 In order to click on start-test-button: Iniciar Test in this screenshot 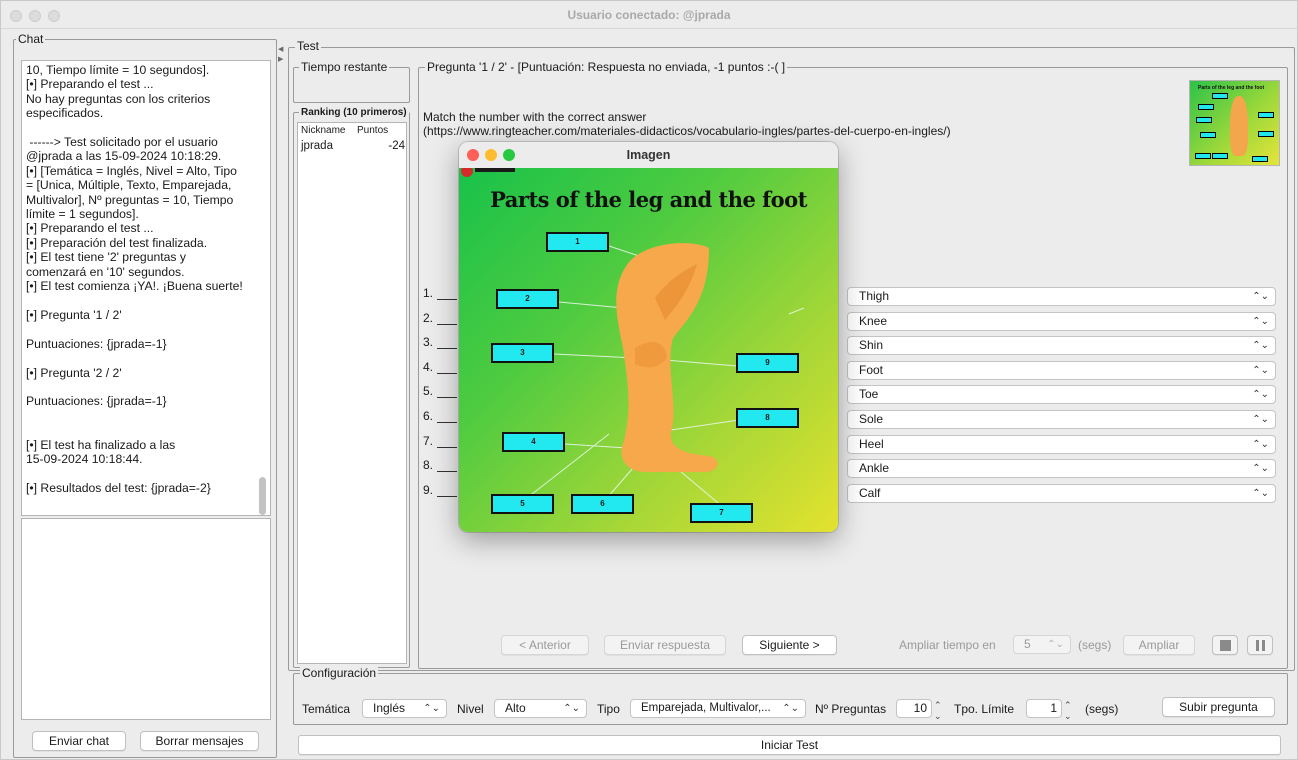, I will do `click(789, 745)`.